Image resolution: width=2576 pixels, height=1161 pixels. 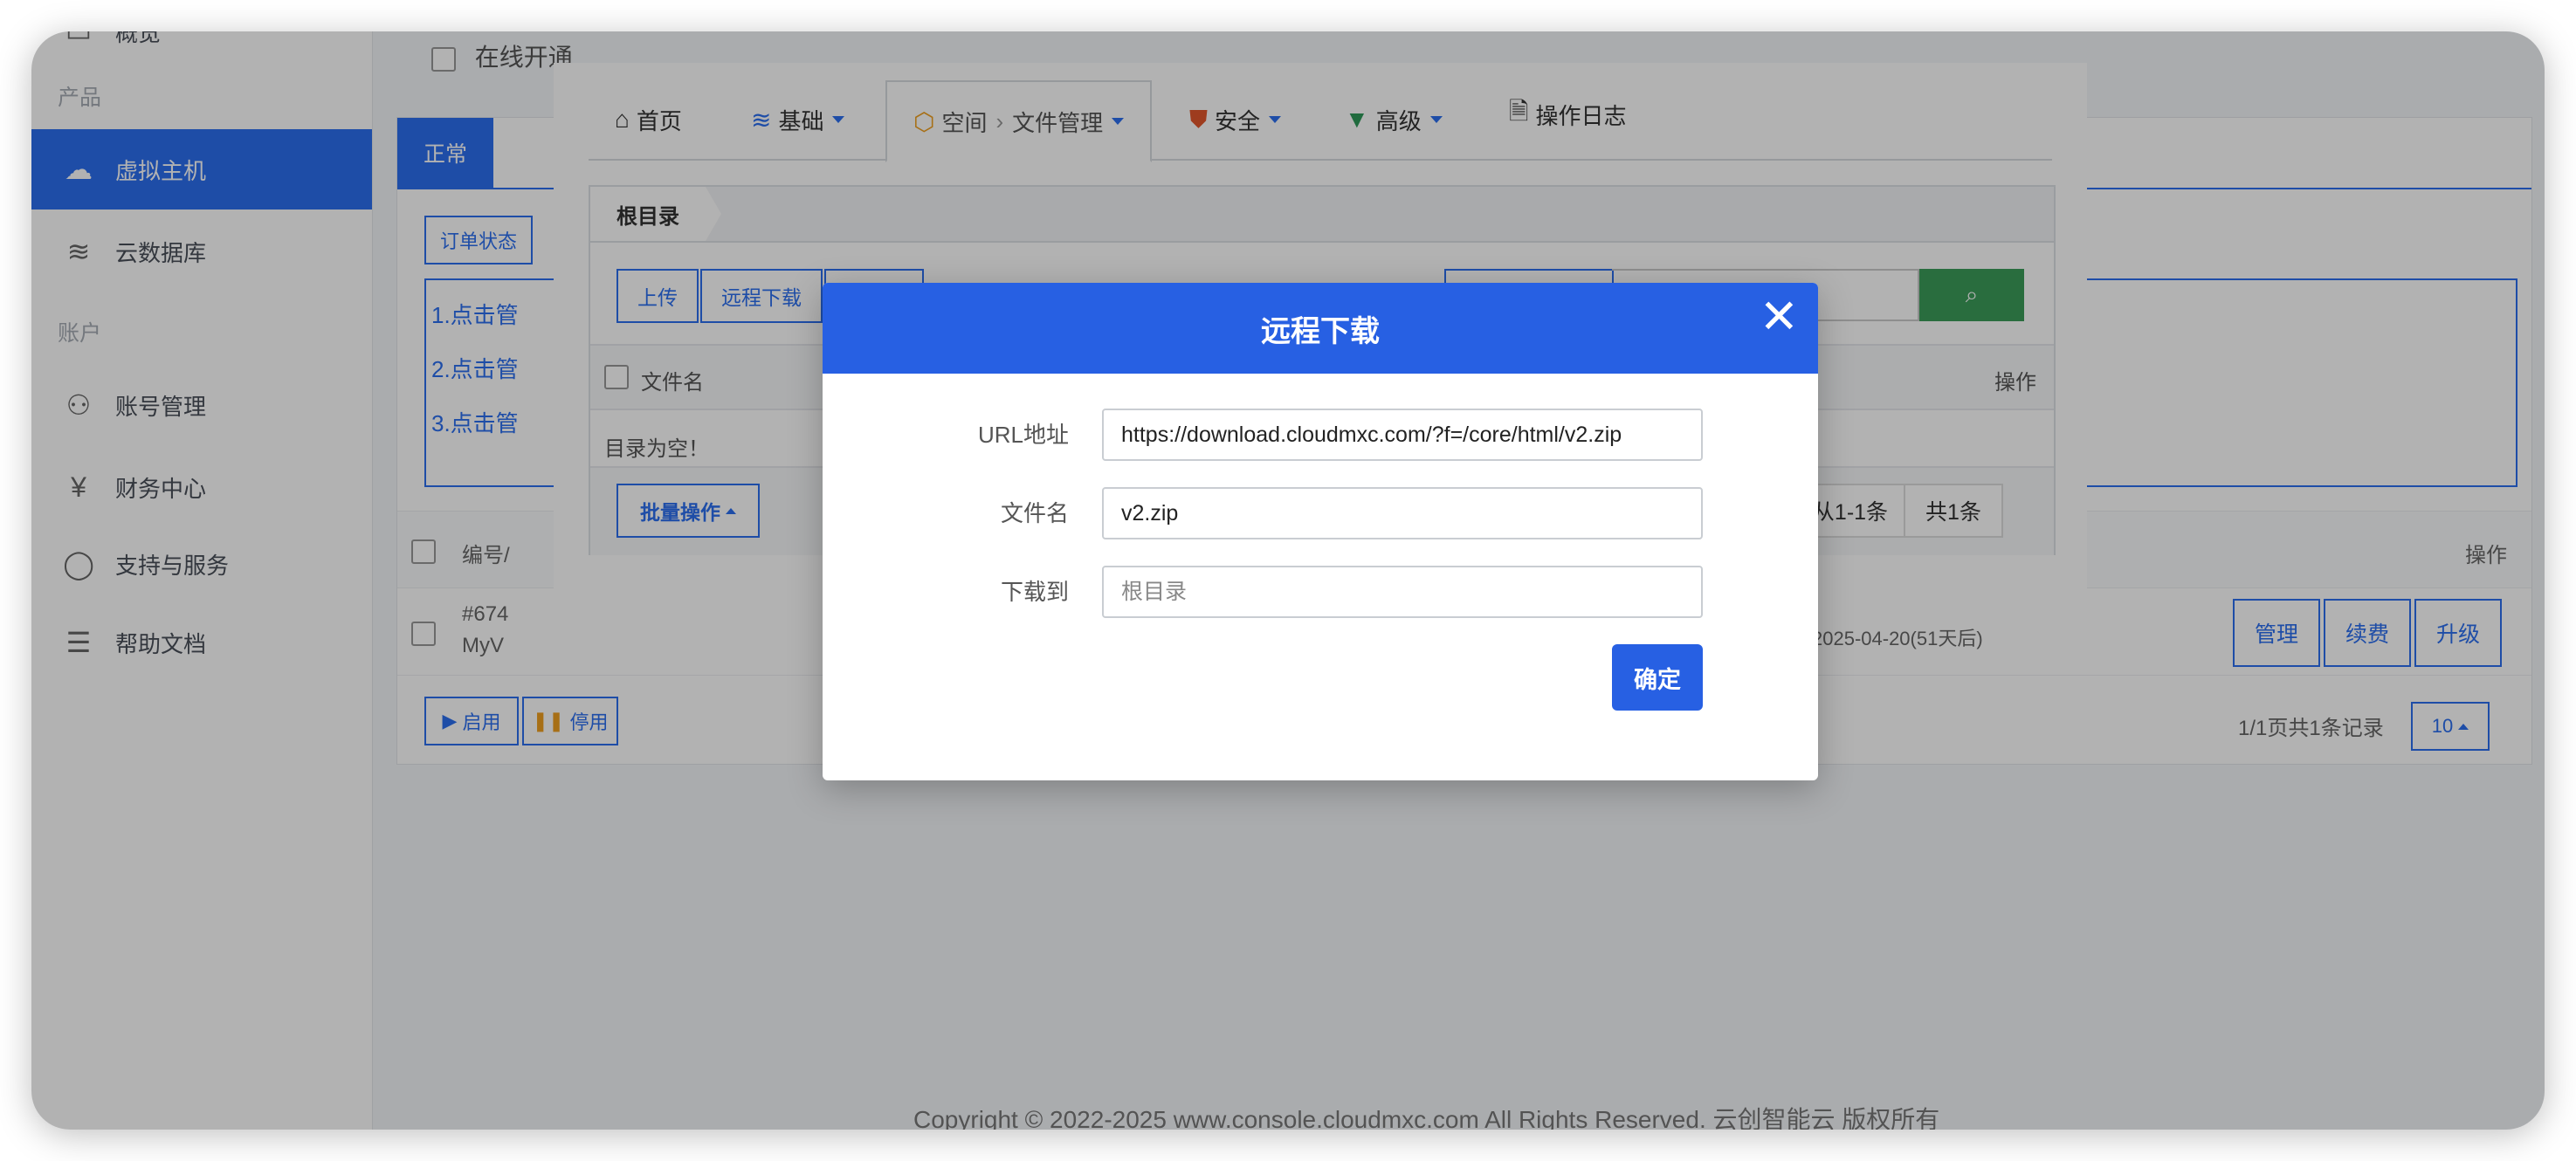 I want to click on filename-label: 文件名, so click(x=1034, y=513).